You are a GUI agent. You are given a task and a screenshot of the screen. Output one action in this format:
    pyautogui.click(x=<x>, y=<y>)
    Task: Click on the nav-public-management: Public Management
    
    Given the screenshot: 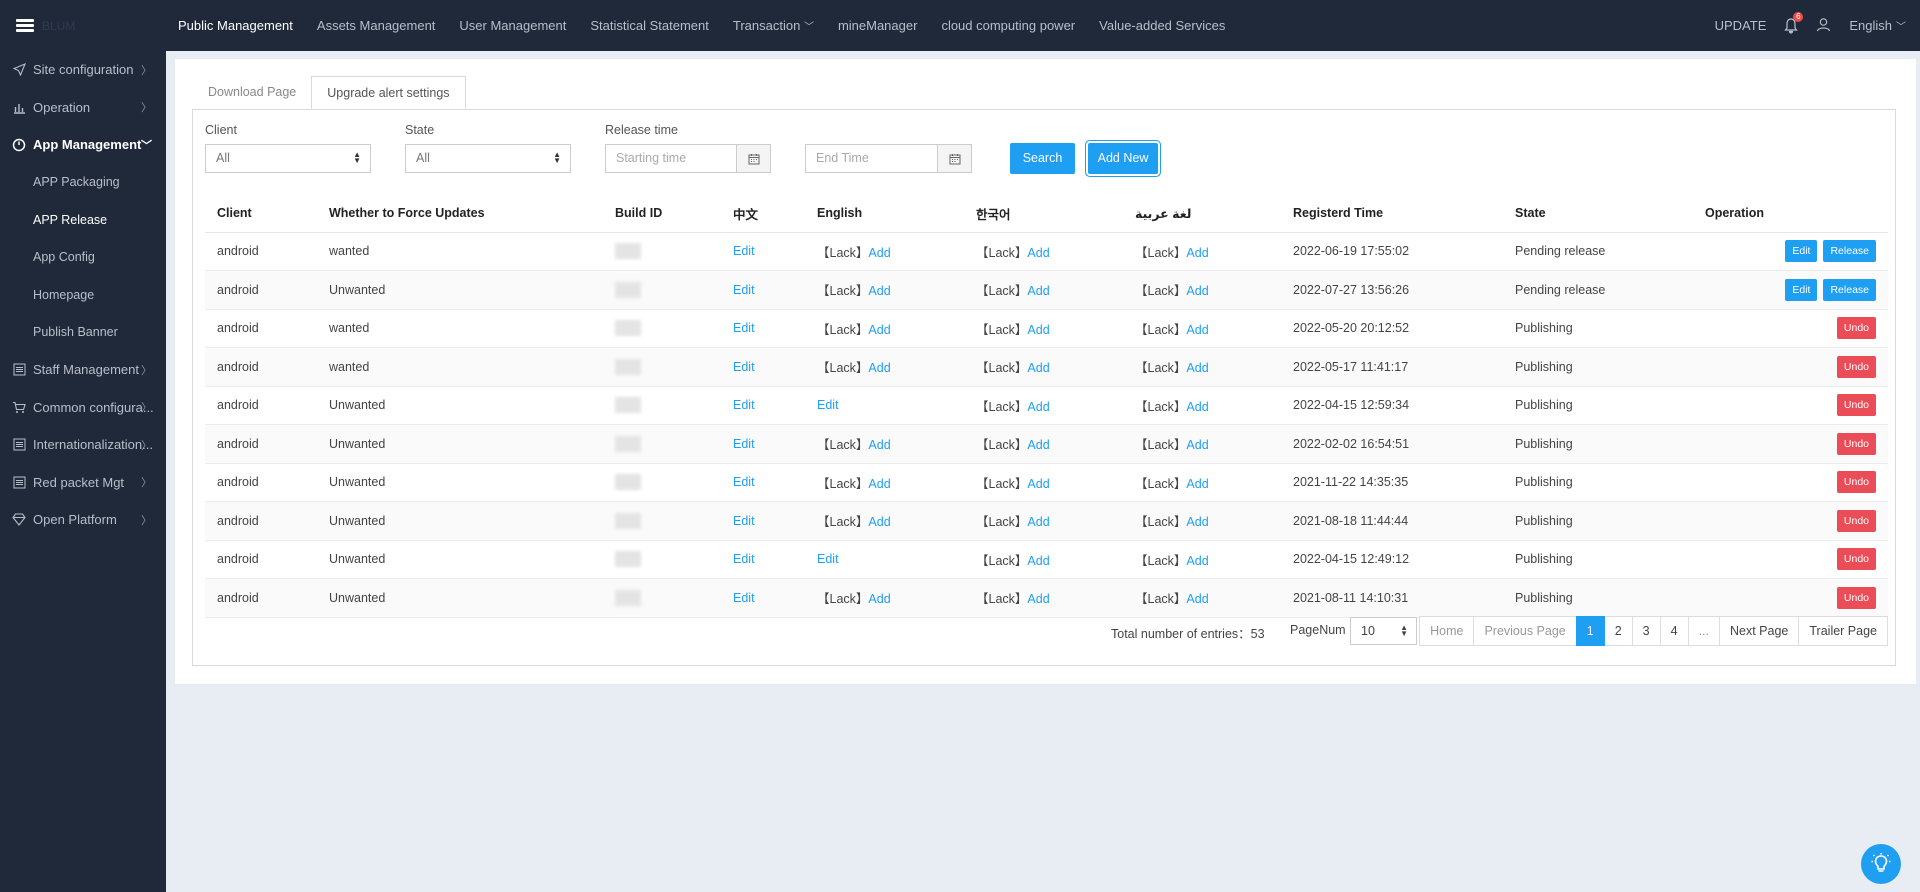 What is the action you would take?
    pyautogui.click(x=235, y=25)
    